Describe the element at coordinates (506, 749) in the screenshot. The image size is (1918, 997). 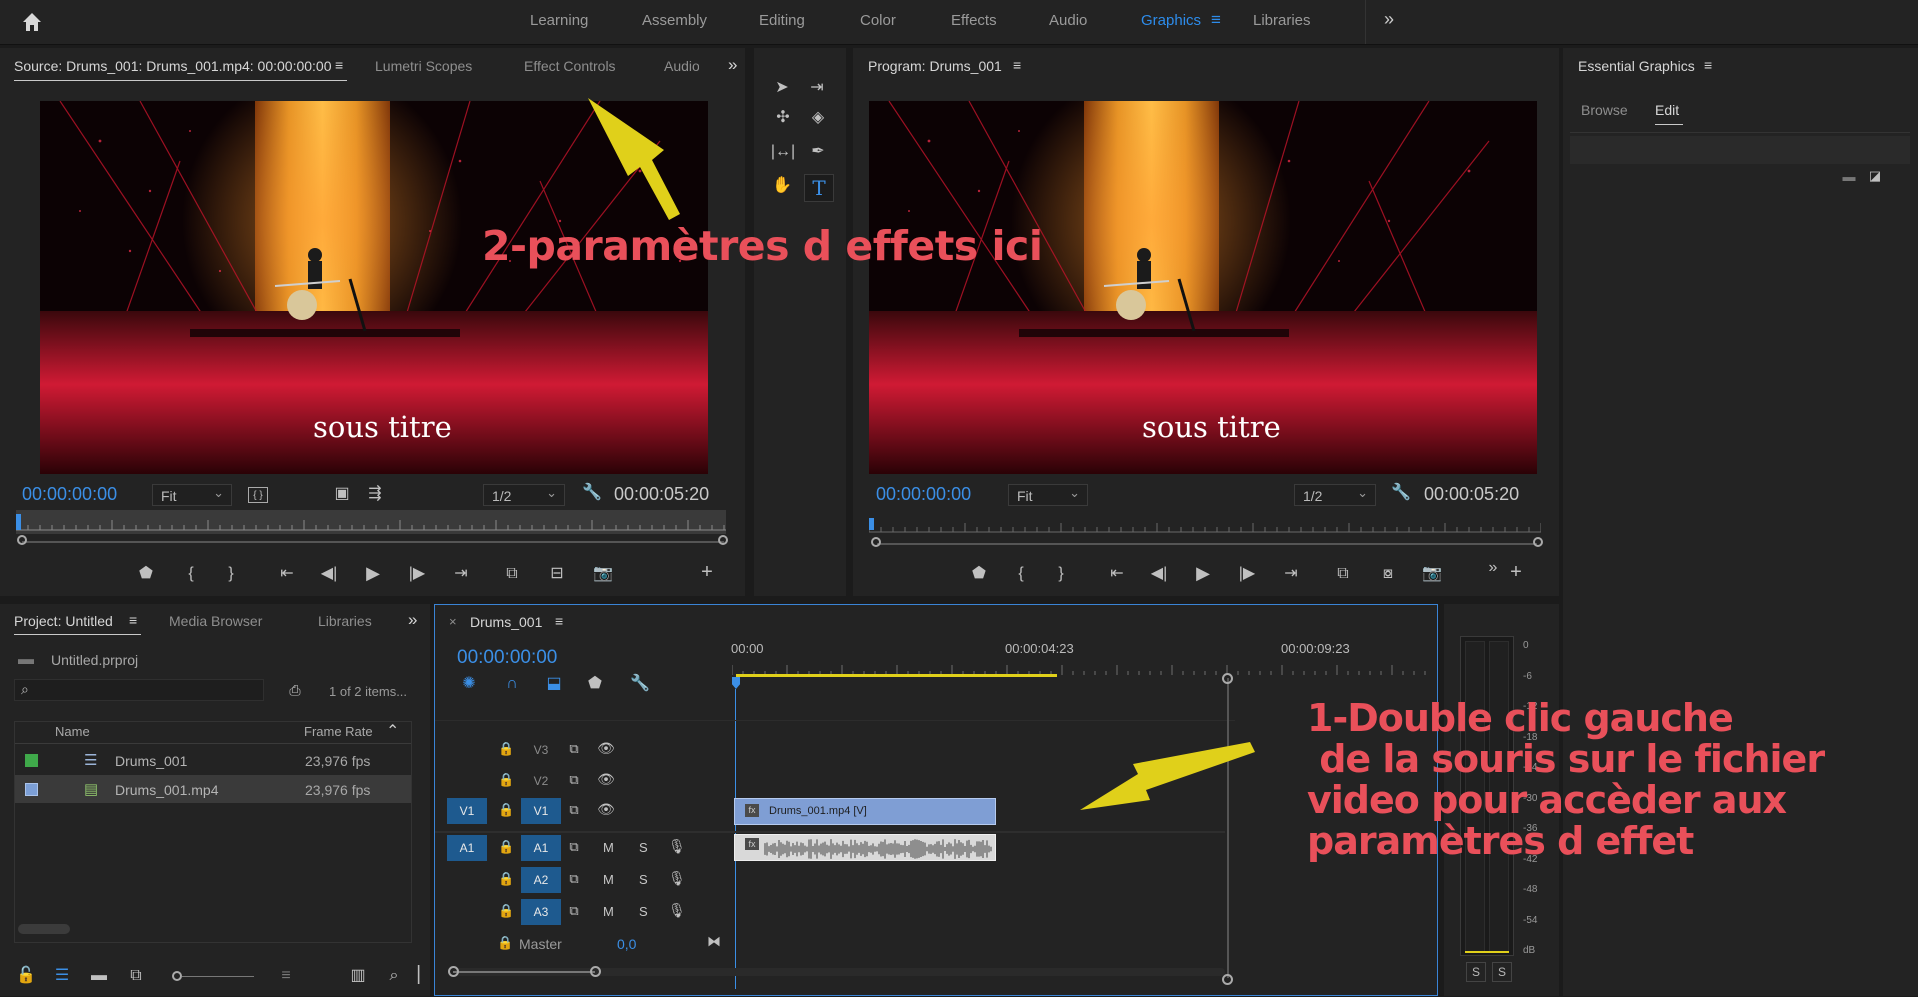
I see `v3-lock-icon: 🔒` at that location.